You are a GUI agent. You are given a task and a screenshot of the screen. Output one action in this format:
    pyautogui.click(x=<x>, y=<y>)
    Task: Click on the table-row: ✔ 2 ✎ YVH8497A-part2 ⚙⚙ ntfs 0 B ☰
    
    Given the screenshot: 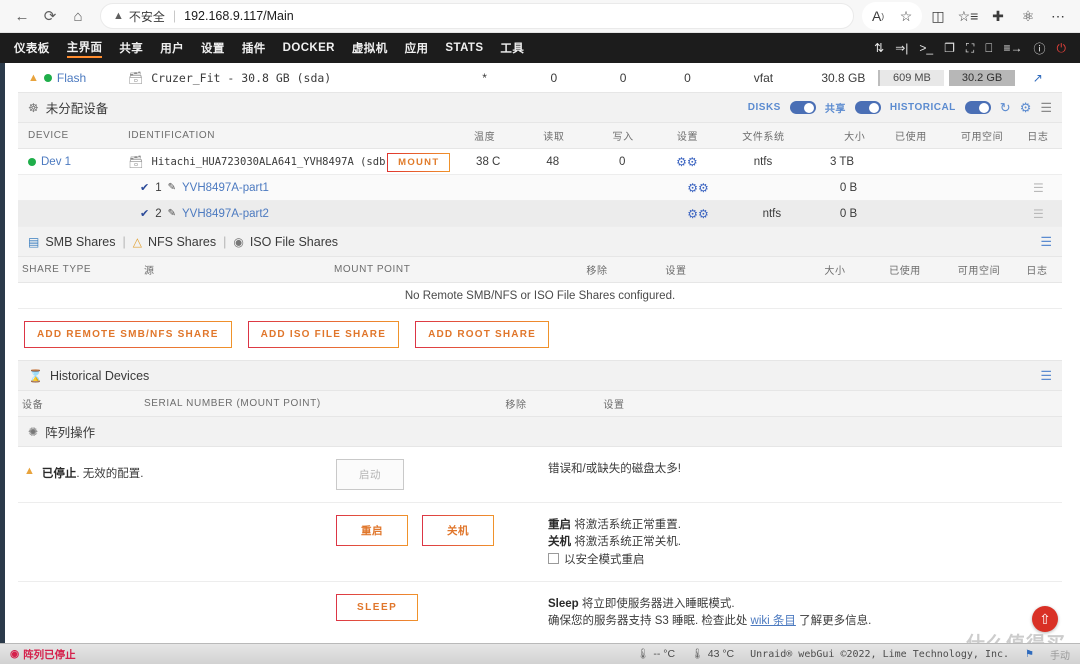 What is the action you would take?
    pyautogui.click(x=540, y=214)
    